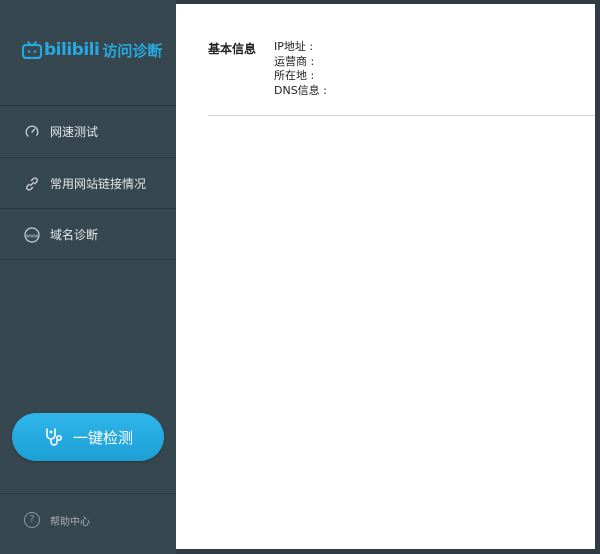  I want to click on nav-item-domain: www 域名诊断, so click(88, 234).